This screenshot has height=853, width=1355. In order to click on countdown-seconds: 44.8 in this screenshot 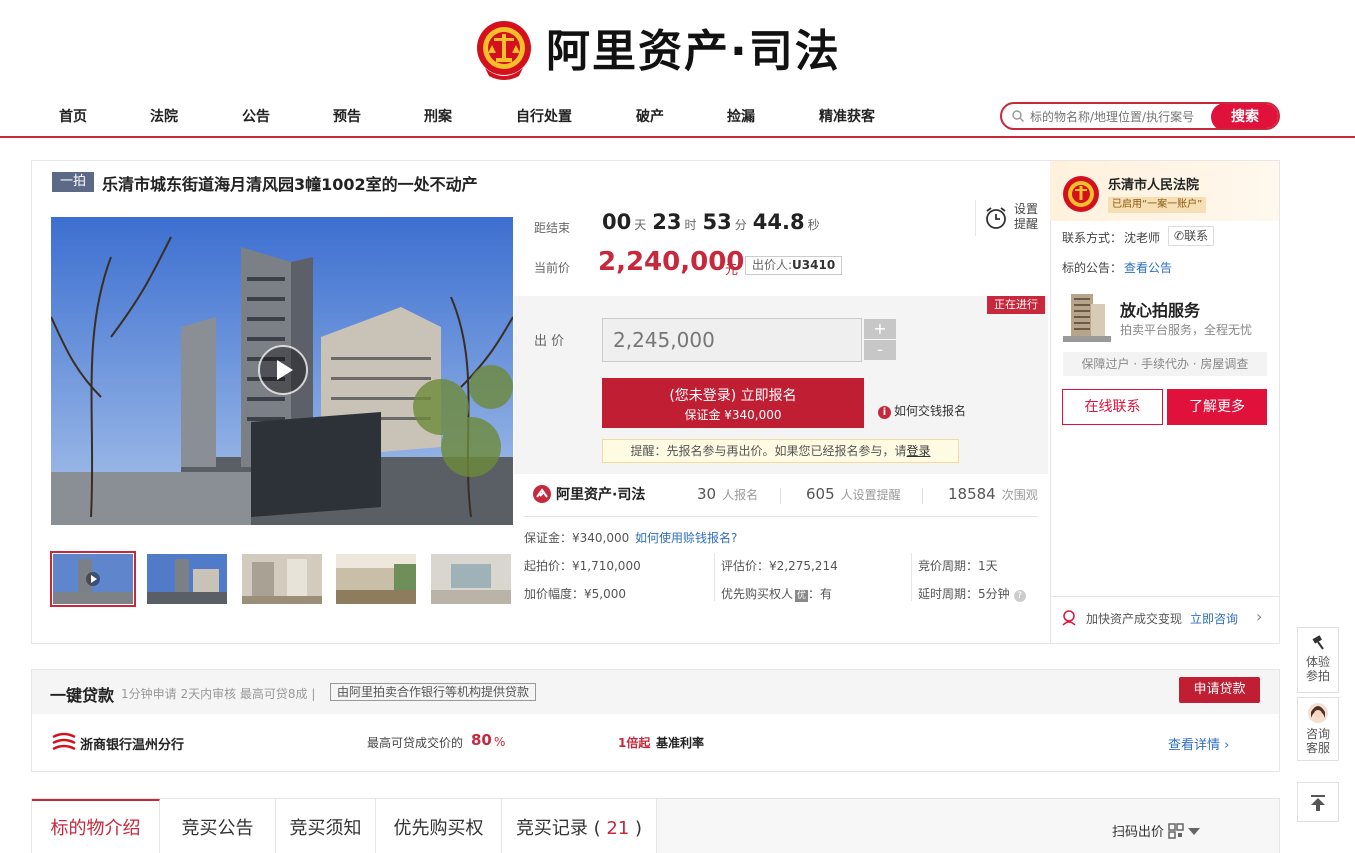, I will do `click(778, 222)`.